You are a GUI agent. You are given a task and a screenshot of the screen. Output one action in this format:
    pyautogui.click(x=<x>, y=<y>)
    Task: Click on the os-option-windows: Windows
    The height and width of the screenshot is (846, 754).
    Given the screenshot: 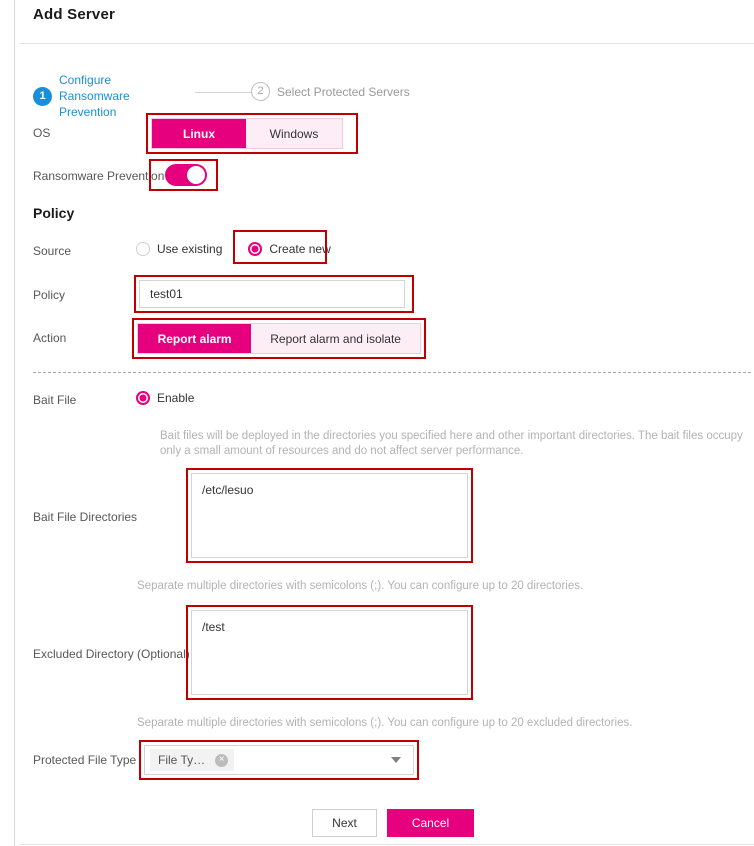 What is the action you would take?
    pyautogui.click(x=294, y=133)
    